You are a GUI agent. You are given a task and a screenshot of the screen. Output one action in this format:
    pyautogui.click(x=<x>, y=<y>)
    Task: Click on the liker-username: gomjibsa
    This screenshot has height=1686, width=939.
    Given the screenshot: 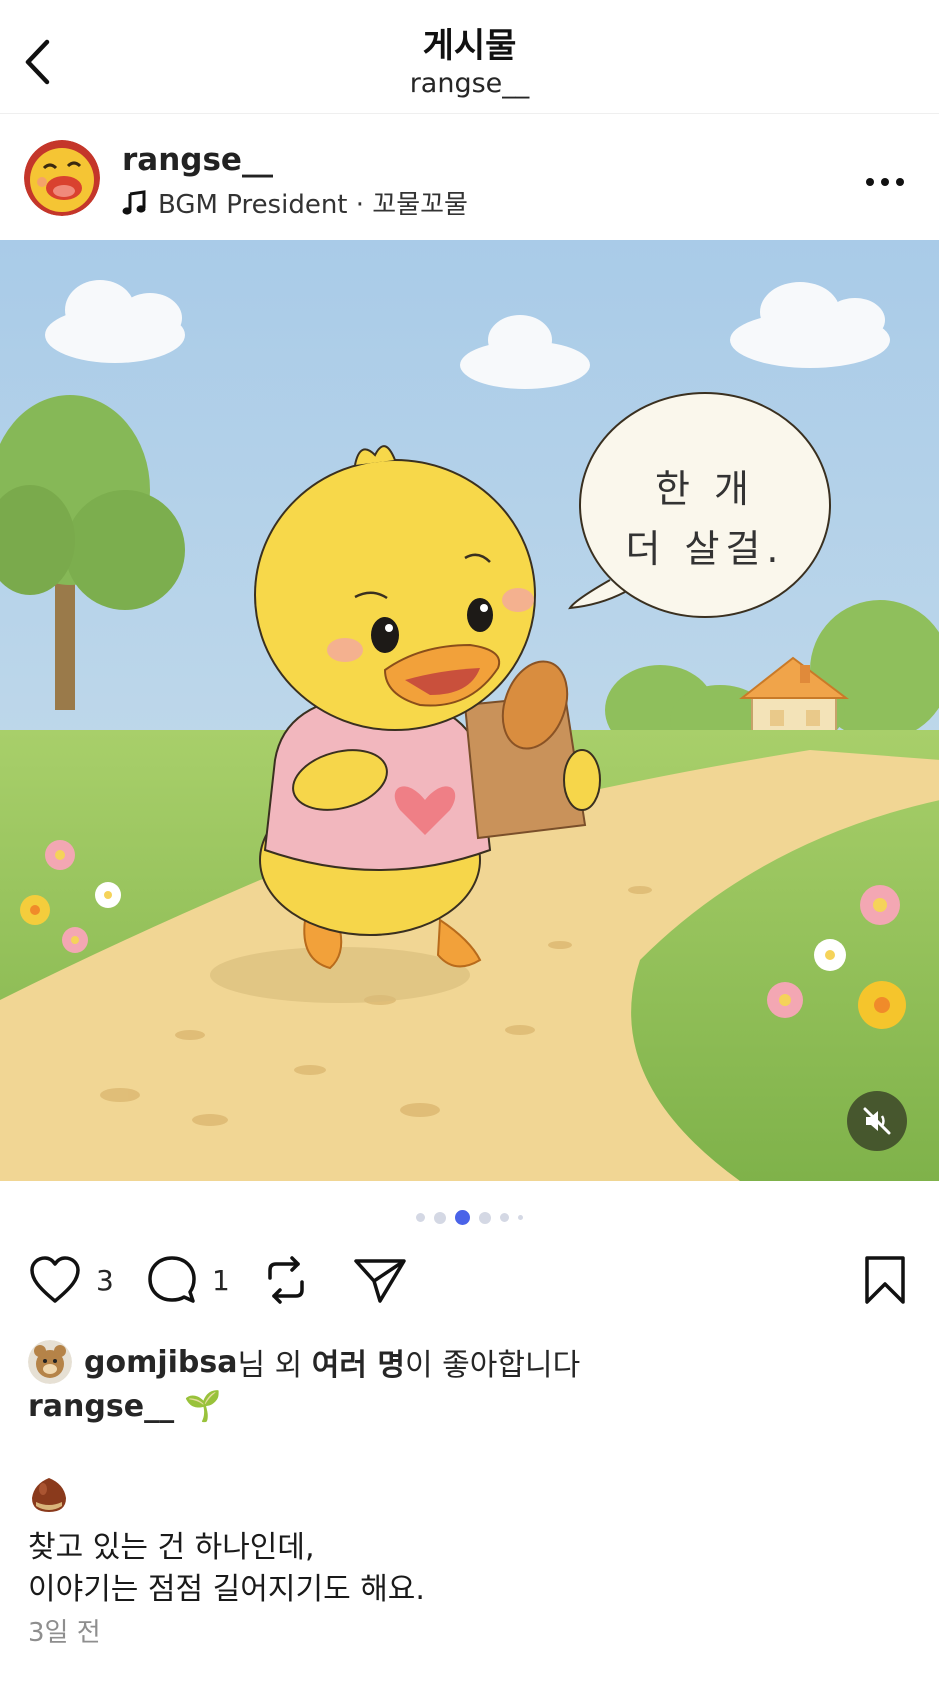 What is the action you would take?
    pyautogui.click(x=161, y=1362)
    